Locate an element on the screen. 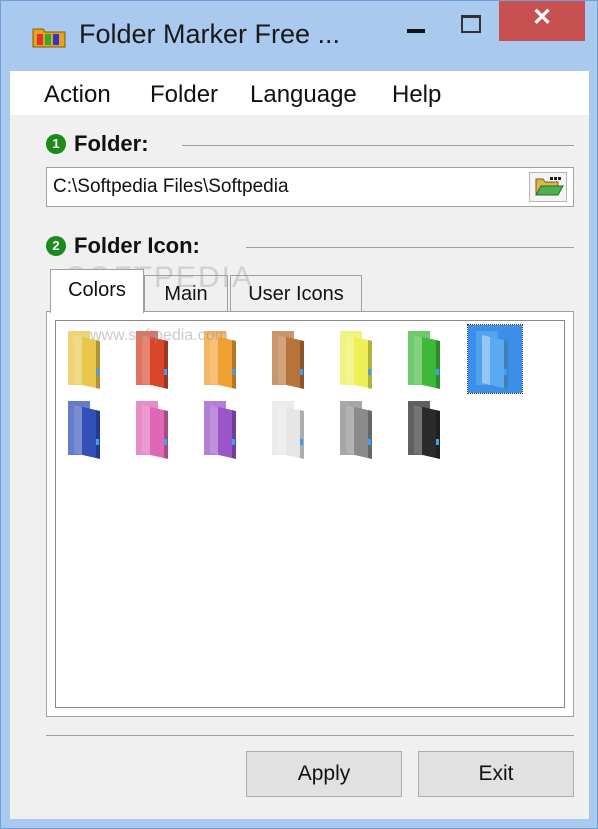  open-folder-icon is located at coordinates (549, 186).